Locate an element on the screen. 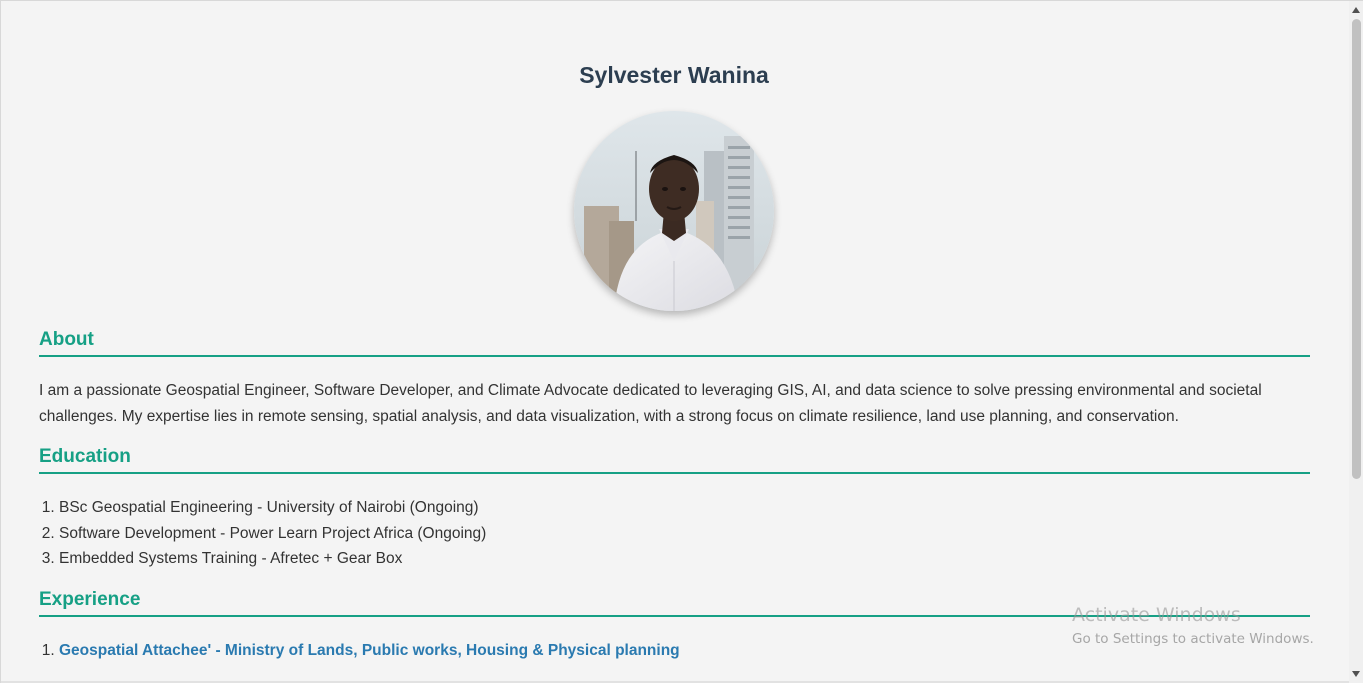 The height and width of the screenshot is (683, 1363). scrollbar-thumb is located at coordinates (1356, 249).